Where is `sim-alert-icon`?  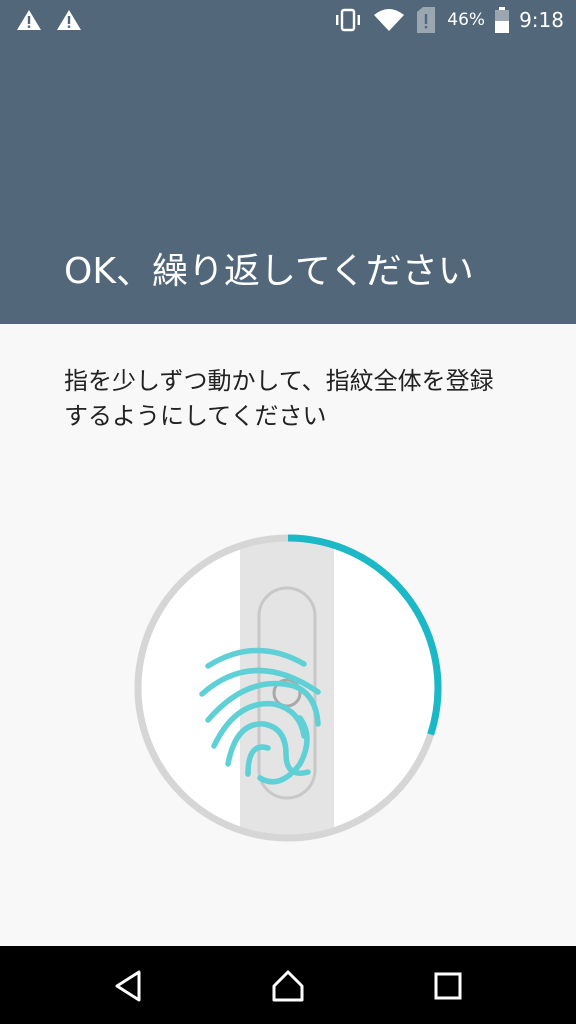 sim-alert-icon is located at coordinates (426, 20).